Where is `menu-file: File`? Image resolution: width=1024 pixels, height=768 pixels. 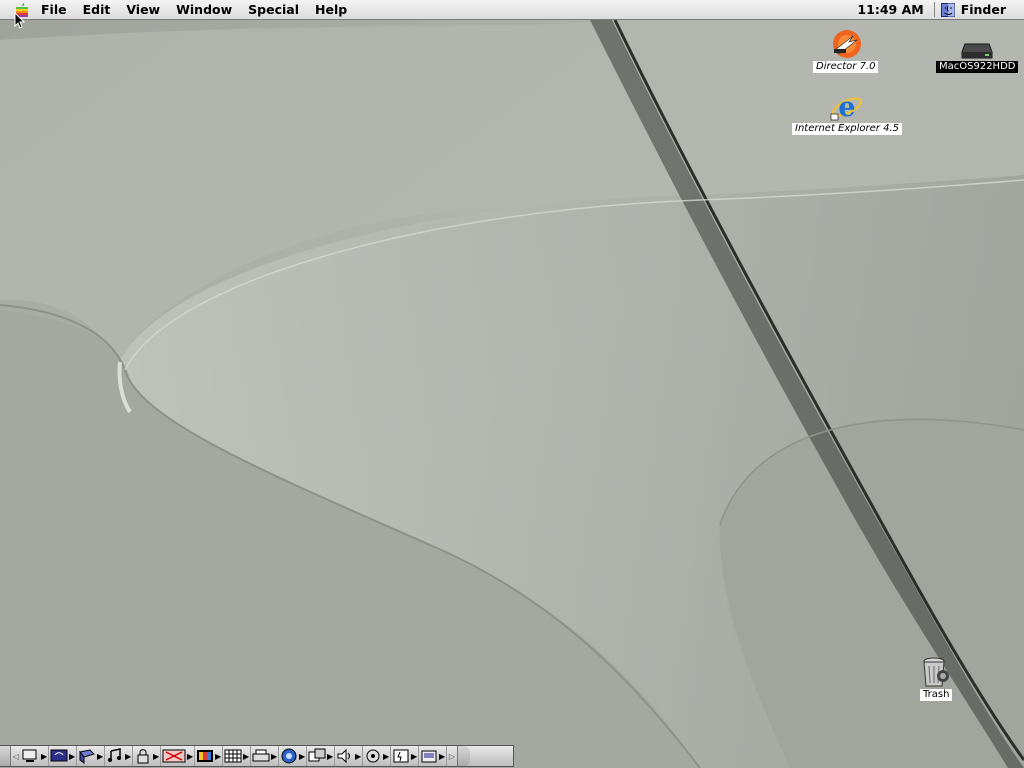
menu-file: File is located at coordinates (54, 9).